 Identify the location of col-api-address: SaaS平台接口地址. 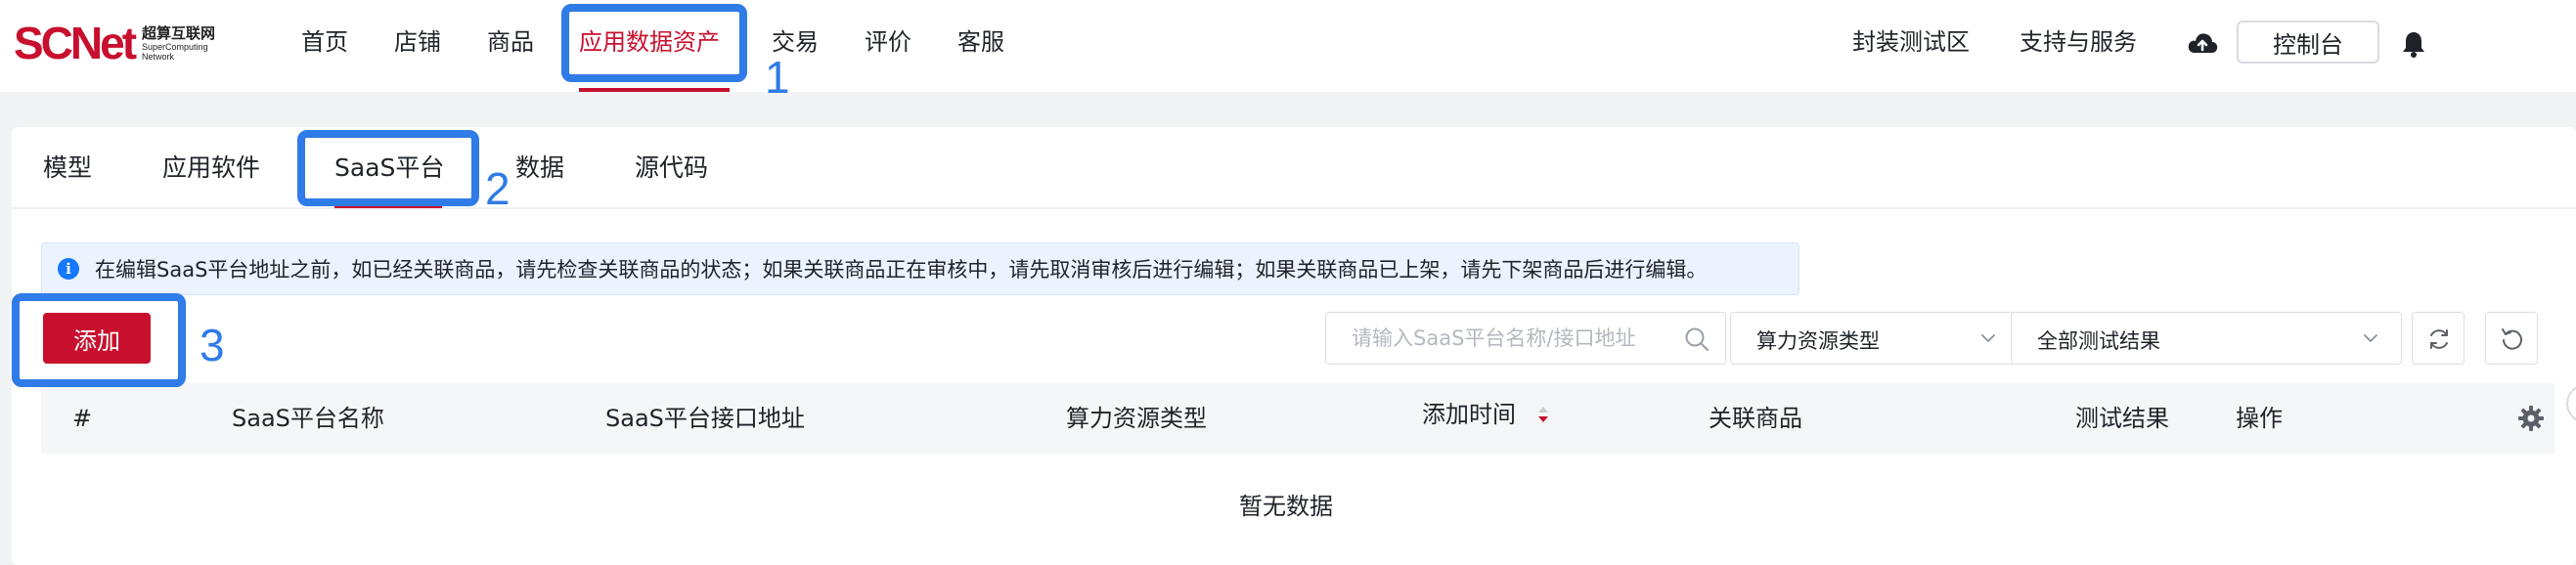
(705, 418).